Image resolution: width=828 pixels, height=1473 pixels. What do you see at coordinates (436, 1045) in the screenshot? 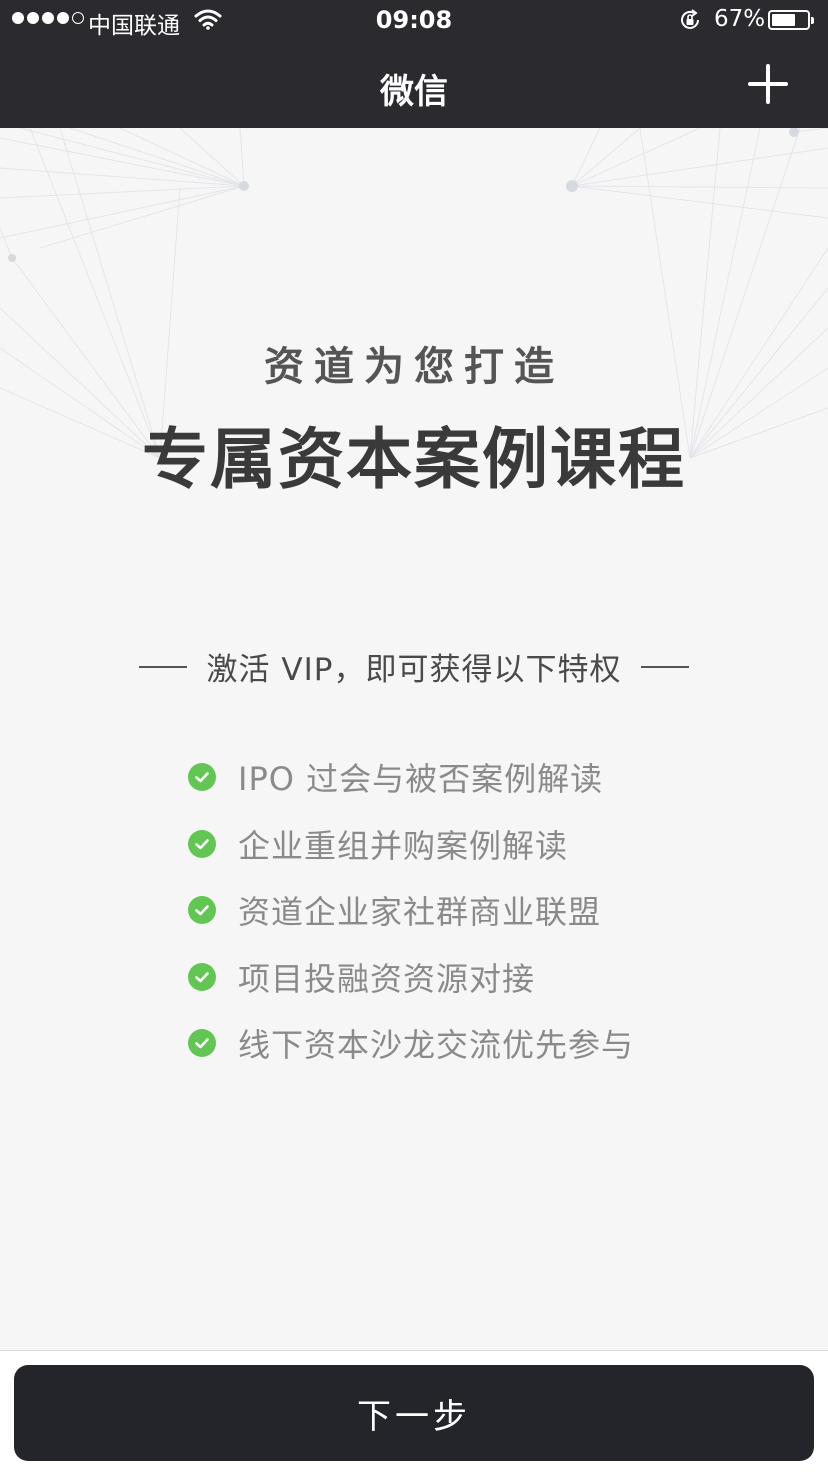
I see `benefit-label: 线下资本沙龙交流优先参与` at bounding box center [436, 1045].